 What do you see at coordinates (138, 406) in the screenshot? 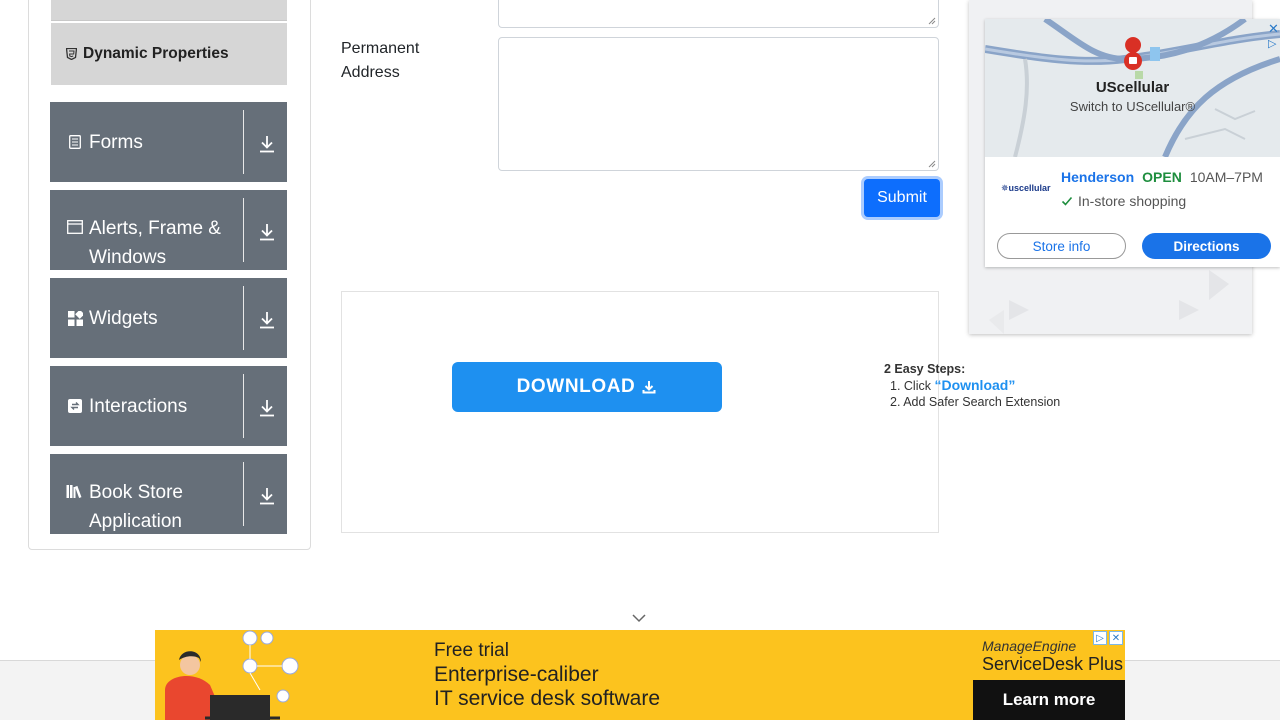
I see `sidebar-group-label: Interactions` at bounding box center [138, 406].